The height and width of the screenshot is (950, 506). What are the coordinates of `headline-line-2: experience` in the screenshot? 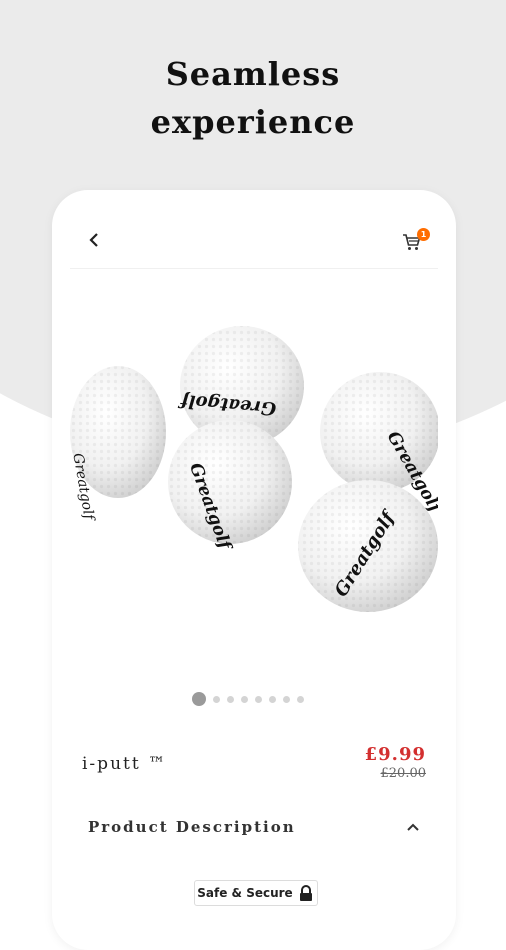 It's located at (253, 122).